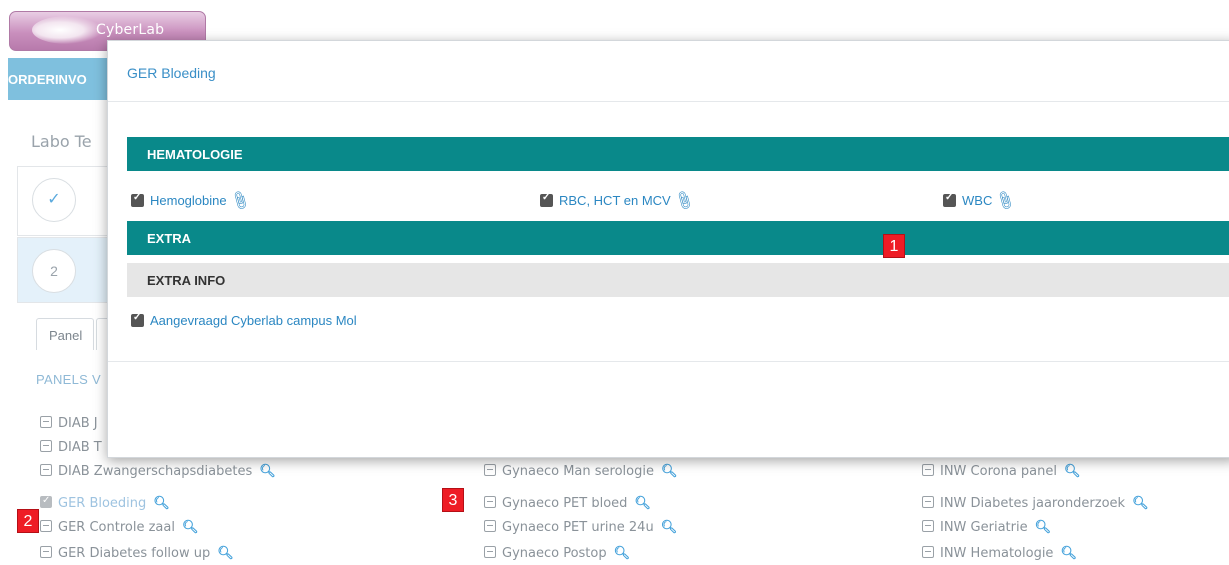 This screenshot has height=565, width=1229. Describe the element at coordinates (253, 320) in the screenshot. I see `test-label: Aangevraagd Cyberlab campus Mol` at that location.